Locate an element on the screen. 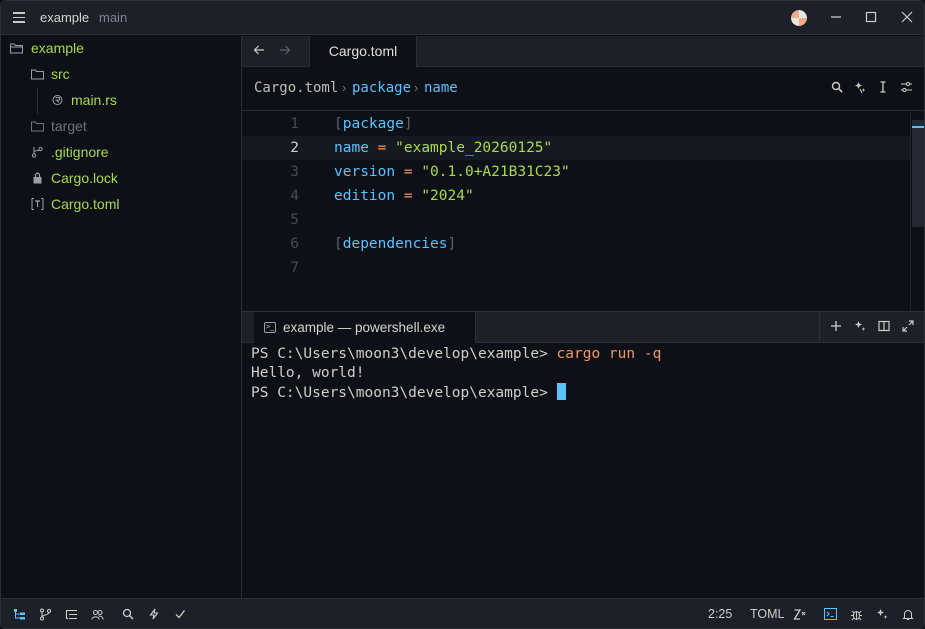 This screenshot has height=629, width=925. branch-name: main is located at coordinates (113, 17).